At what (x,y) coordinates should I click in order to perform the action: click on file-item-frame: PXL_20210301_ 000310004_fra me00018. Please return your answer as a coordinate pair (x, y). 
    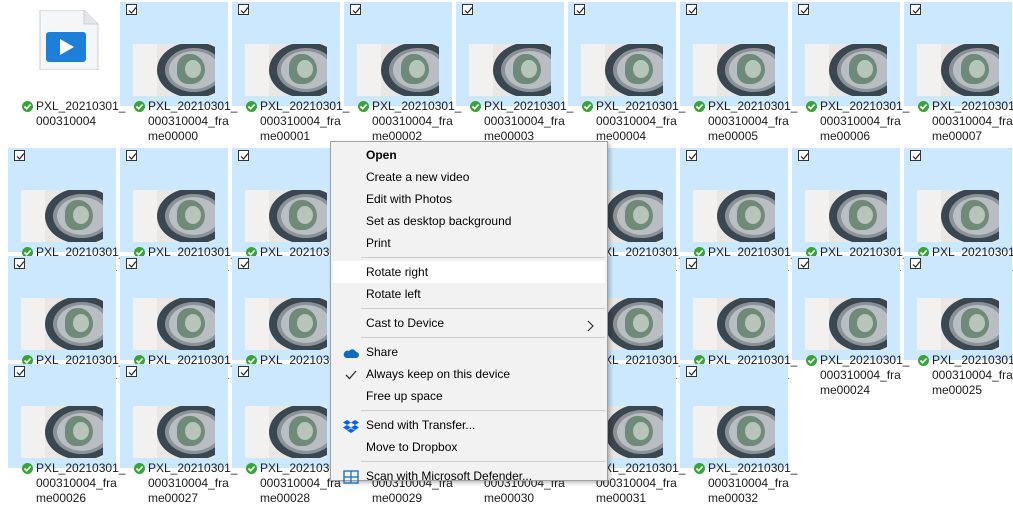
    Looking at the image, I should click on (178, 326).